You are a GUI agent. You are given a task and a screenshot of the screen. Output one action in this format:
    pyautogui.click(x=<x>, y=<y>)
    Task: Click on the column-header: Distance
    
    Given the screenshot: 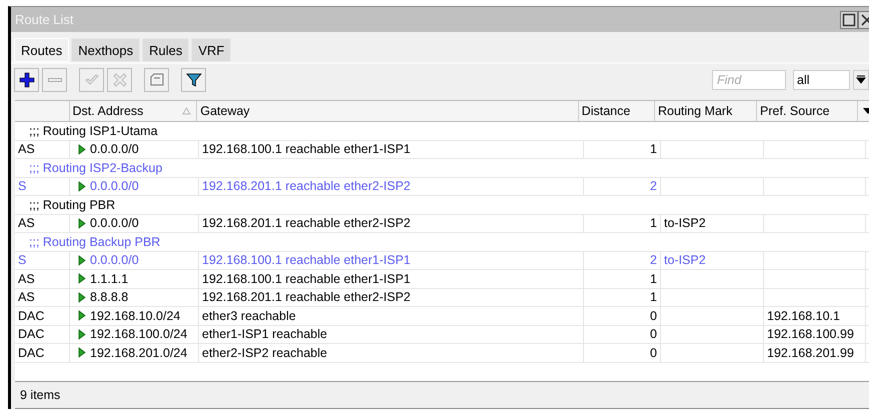 What is the action you would take?
    pyautogui.click(x=616, y=111)
    